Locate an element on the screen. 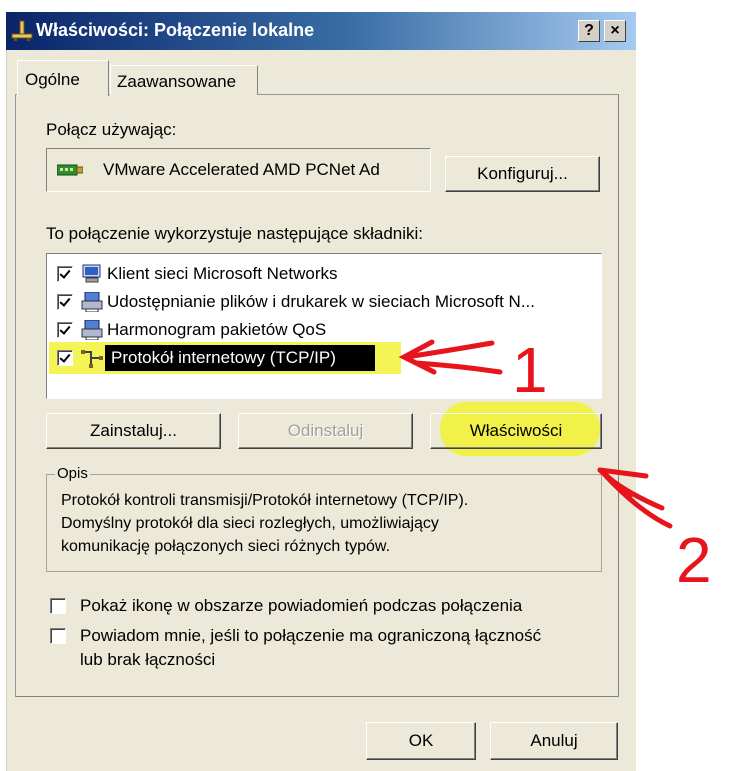 Image resolution: width=734 pixels, height=771 pixels. network-protocol-icon is located at coordinates (92, 359).